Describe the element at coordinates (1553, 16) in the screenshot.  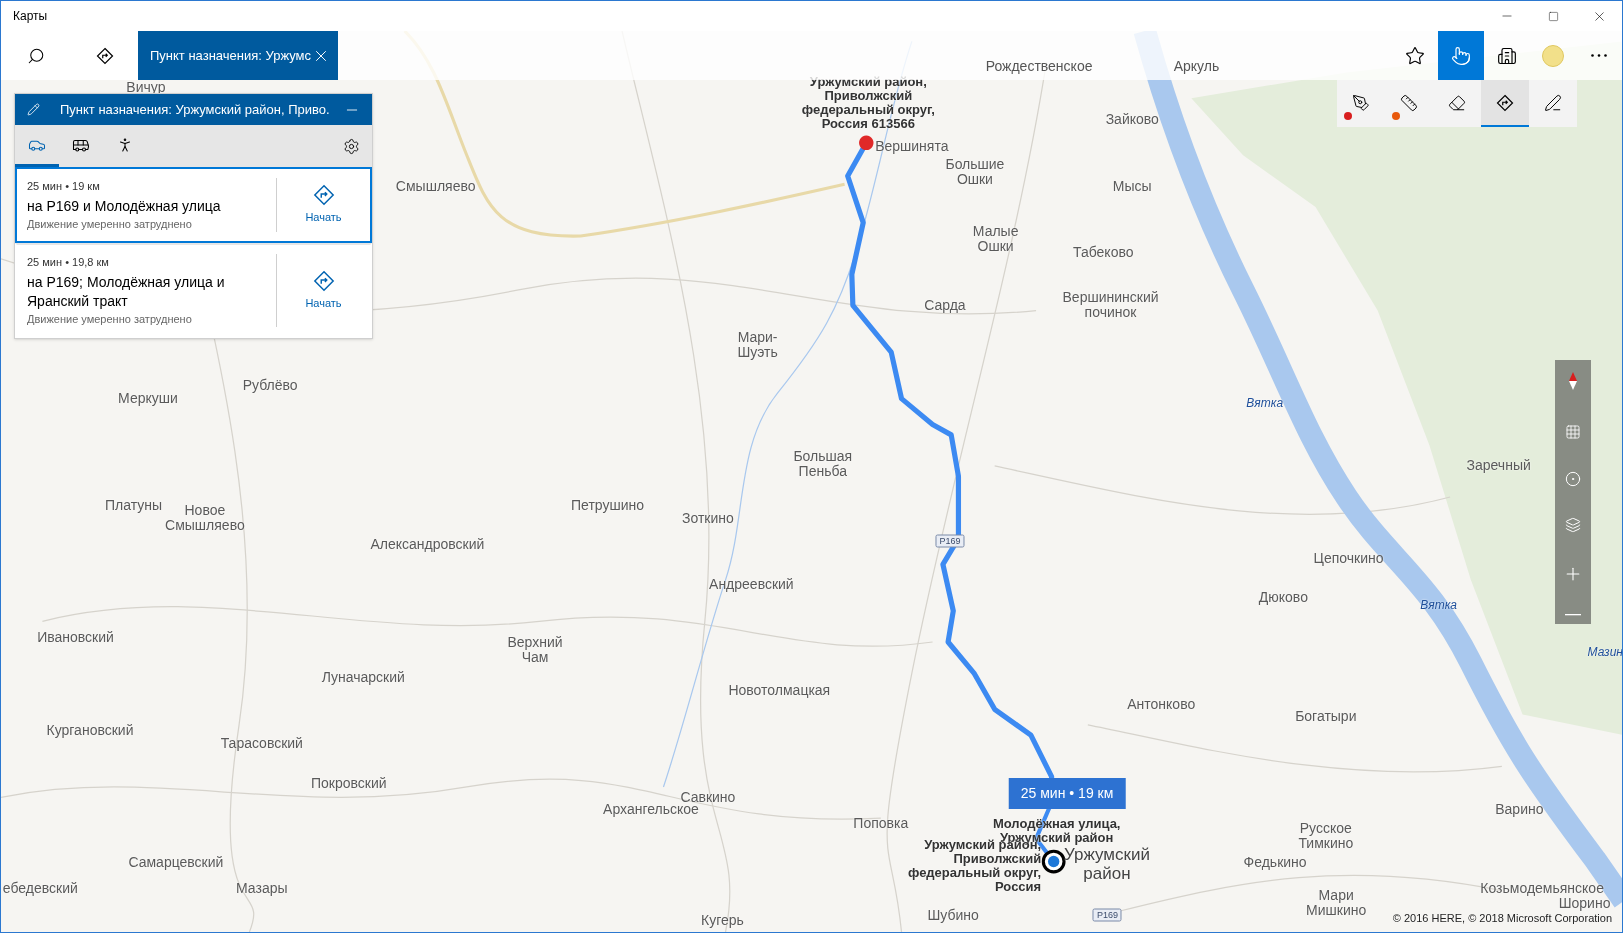
I see `maximize-icon` at that location.